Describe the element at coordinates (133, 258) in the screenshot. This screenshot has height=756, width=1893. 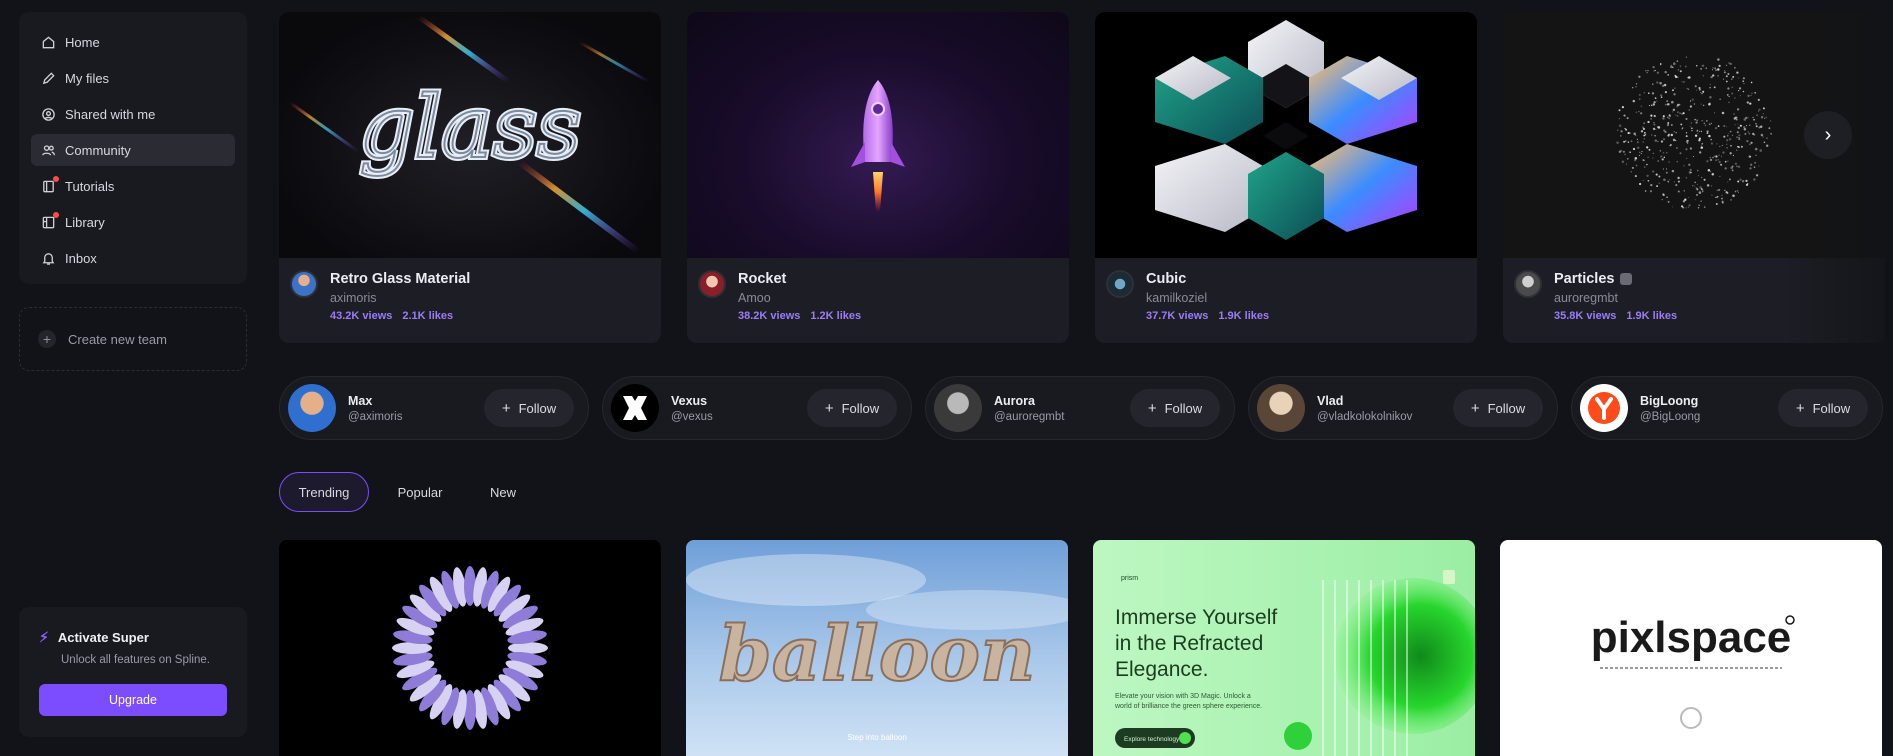
I see `sidebar-item-inbox: Inbox` at that location.